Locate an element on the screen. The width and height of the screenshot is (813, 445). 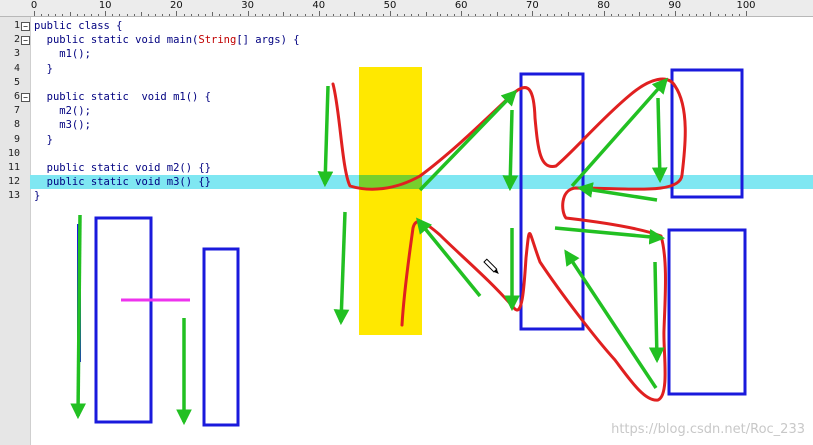
yellow-band is located at coordinates (390, 201).